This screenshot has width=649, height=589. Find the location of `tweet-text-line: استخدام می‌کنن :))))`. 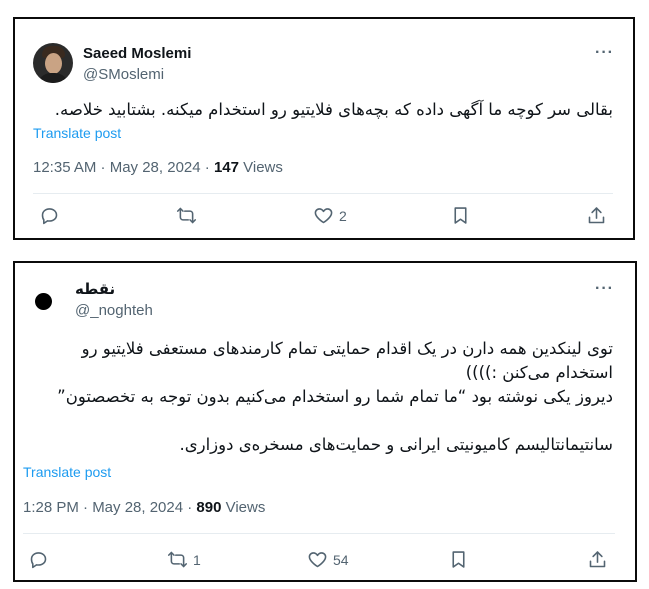

tweet-text-line: استخدام می‌کنن :)))) is located at coordinates (539, 372).